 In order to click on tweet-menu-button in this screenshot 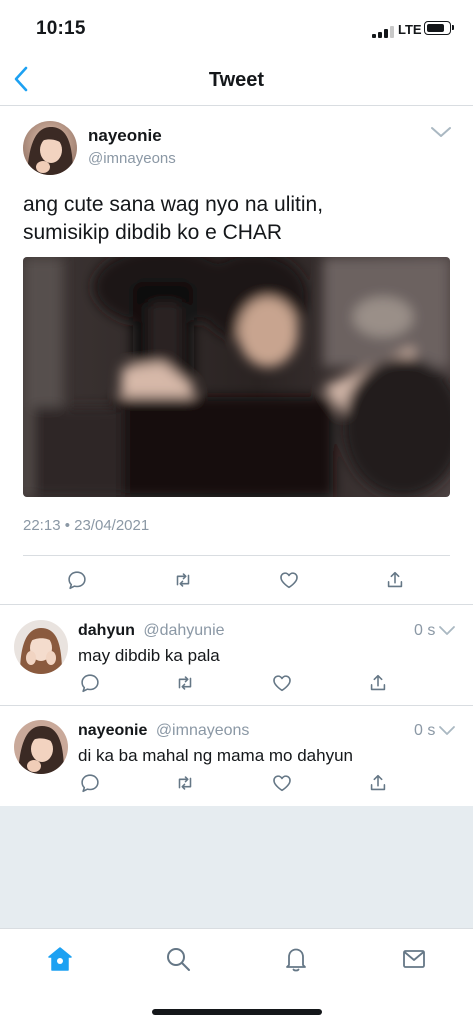, I will do `click(441, 132)`.